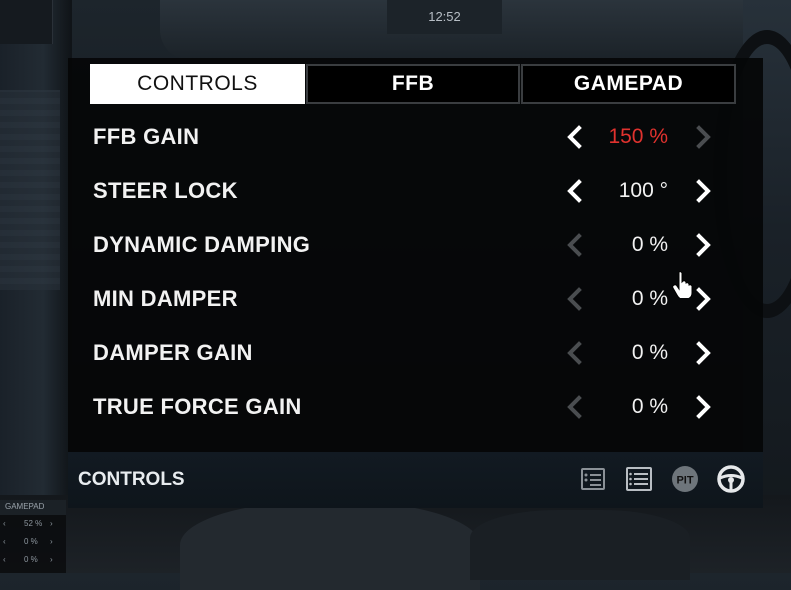  Describe the element at coordinates (415, 480) in the screenshot. I see `footer-bar: CONTROLS PIT` at that location.